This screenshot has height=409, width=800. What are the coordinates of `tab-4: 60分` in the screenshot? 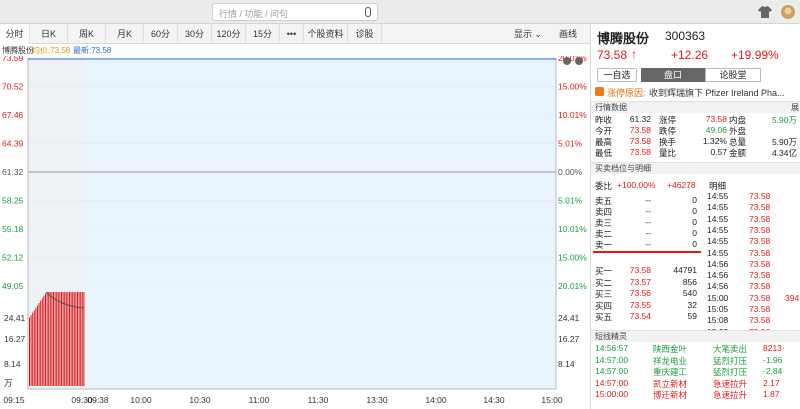 It's located at (161, 34).